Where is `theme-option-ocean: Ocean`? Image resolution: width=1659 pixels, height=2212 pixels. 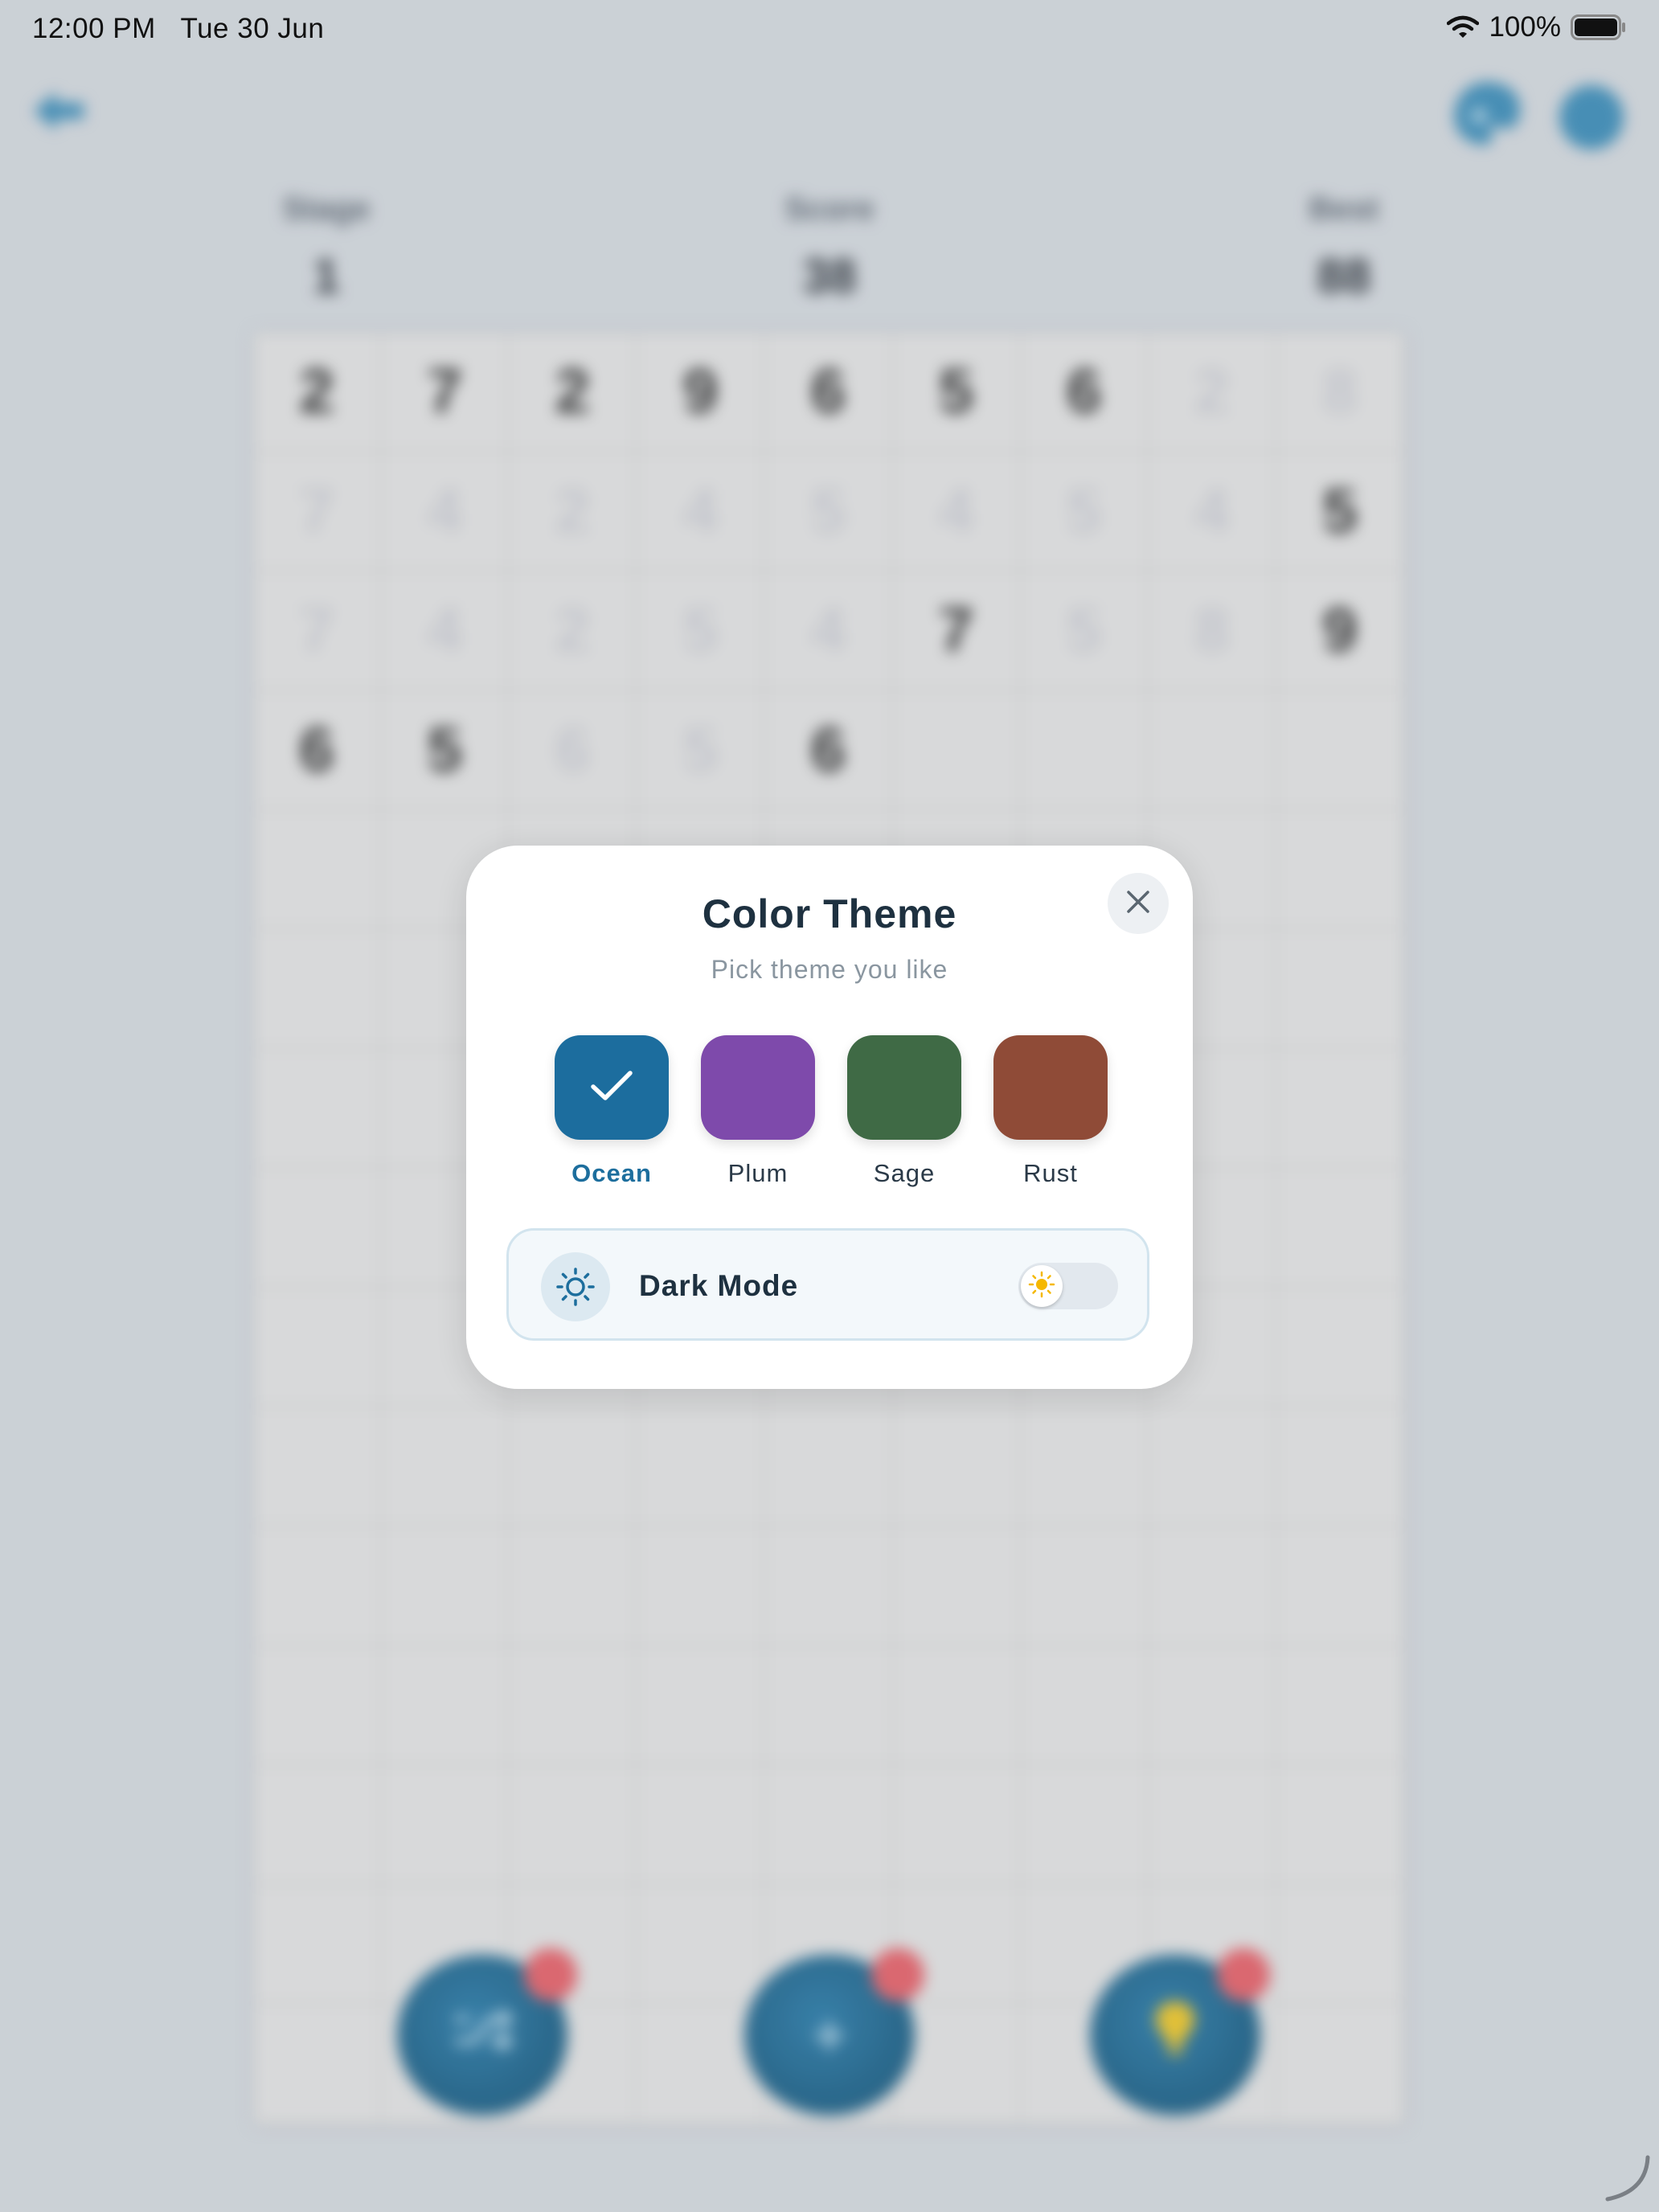 theme-option-ocean: Ocean is located at coordinates (612, 1111).